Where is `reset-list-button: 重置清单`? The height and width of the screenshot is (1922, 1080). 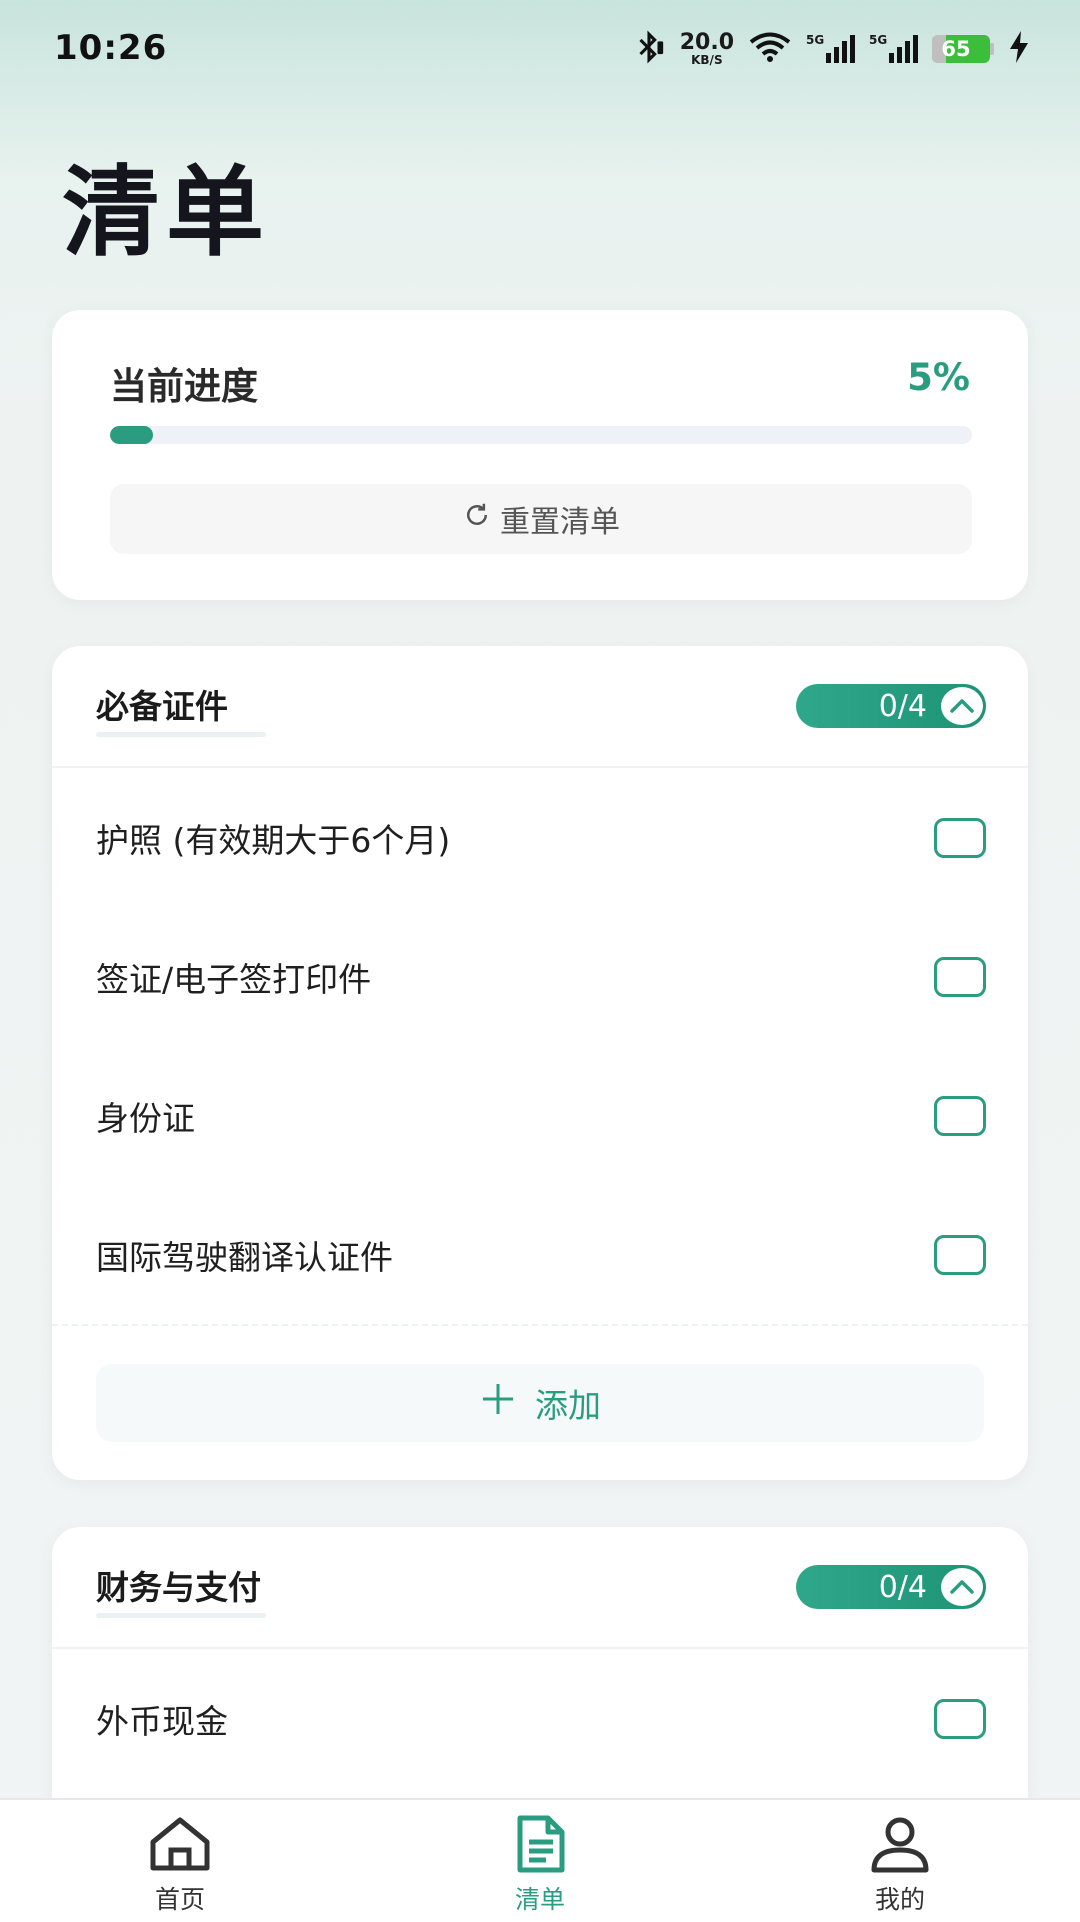
reset-list-button: 重置清单 is located at coordinates (541, 519).